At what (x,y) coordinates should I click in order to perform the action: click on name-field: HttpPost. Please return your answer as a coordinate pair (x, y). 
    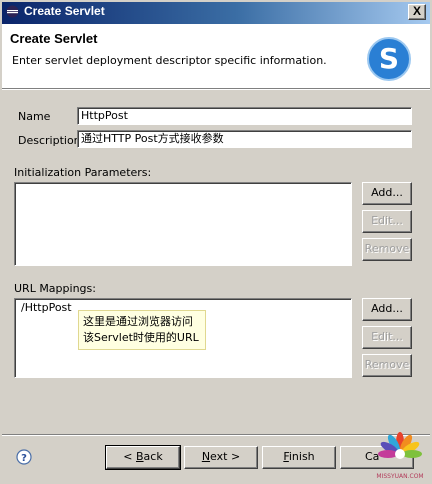
    Looking at the image, I should click on (244, 116).